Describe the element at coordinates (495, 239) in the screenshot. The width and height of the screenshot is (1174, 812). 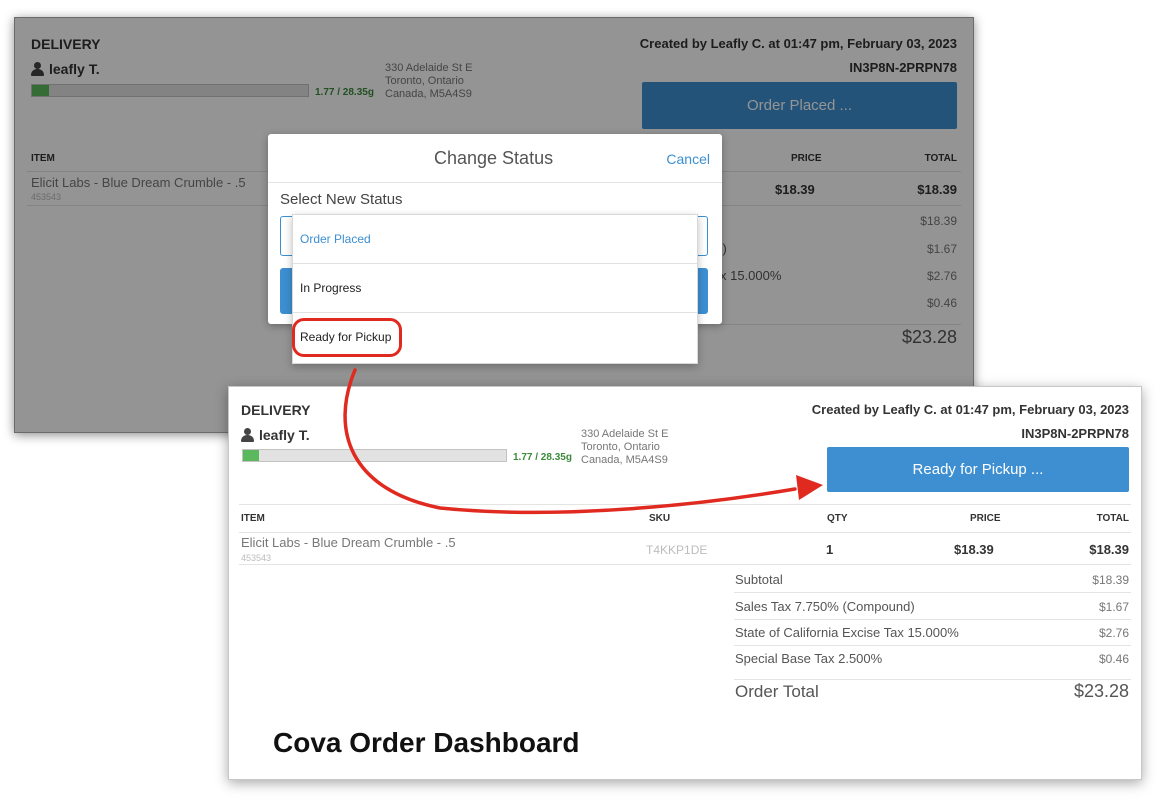
I see `status-option-order-placed: Order Placed` at that location.